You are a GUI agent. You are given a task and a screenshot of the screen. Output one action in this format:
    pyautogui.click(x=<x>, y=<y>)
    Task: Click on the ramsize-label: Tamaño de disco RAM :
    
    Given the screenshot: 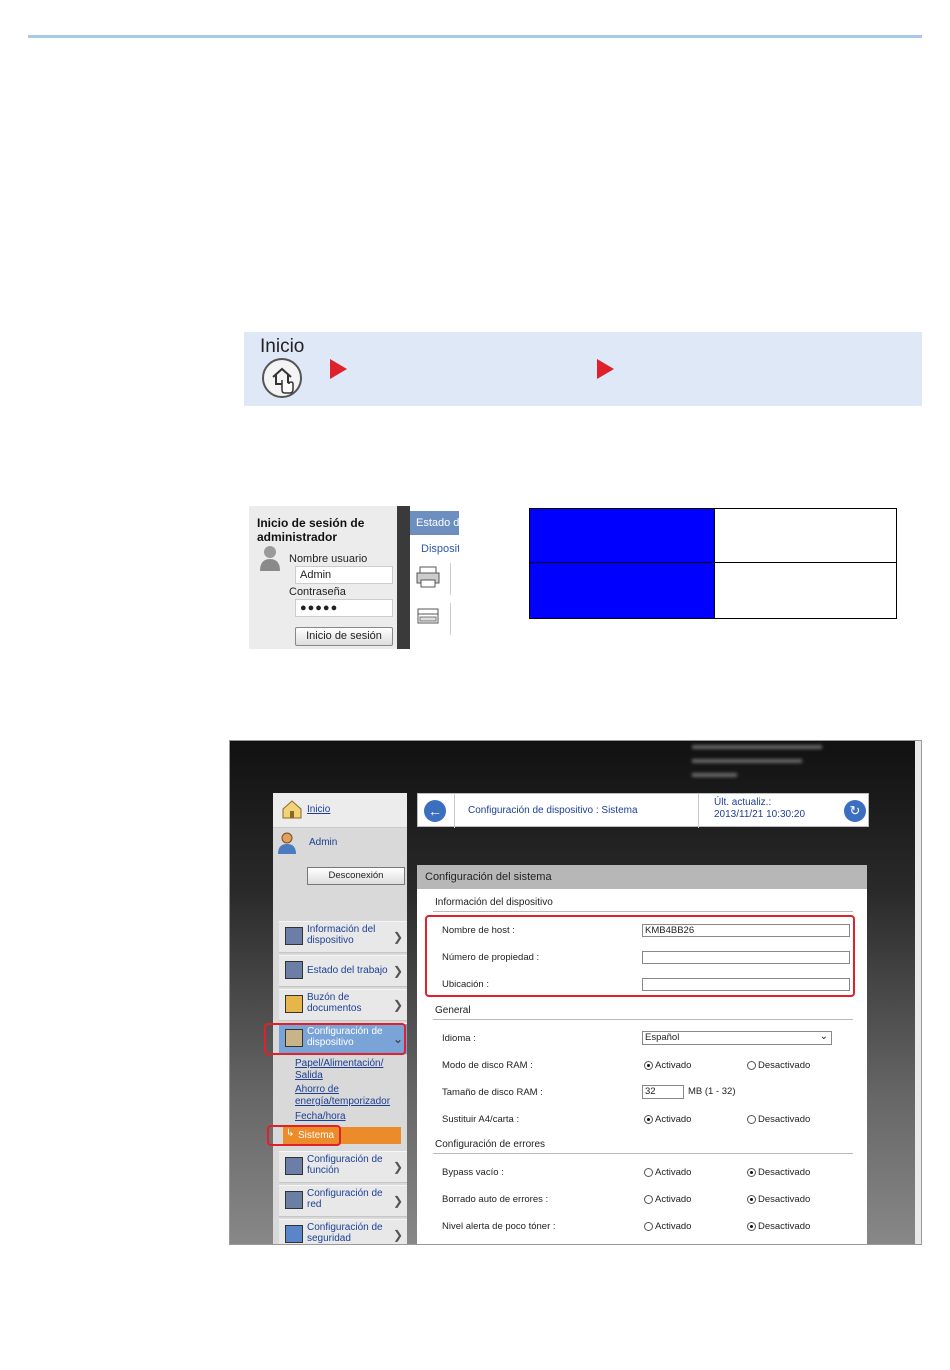 What is the action you would take?
    pyautogui.click(x=492, y=1092)
    